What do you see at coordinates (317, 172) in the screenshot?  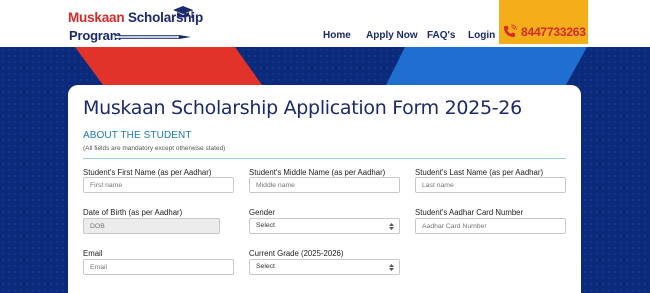 I see `middle-name-label: Student's Middle Name (as per Aadhar)` at bounding box center [317, 172].